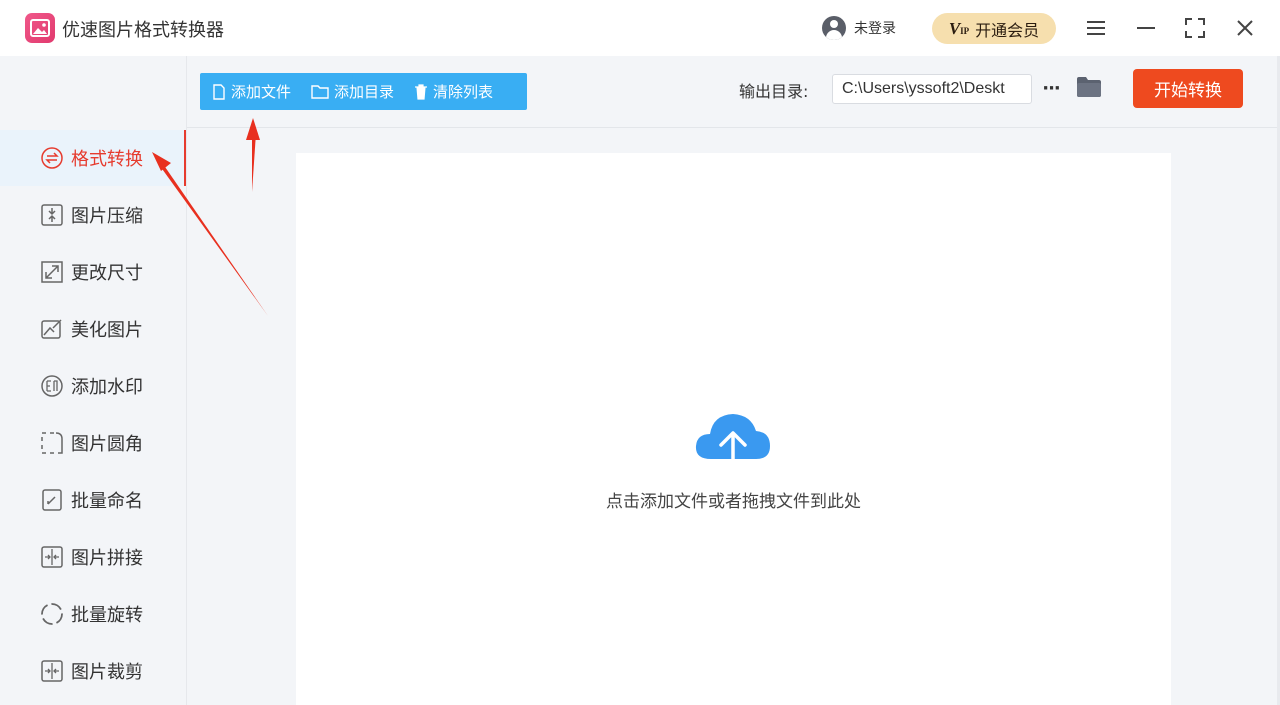  I want to click on cloud-upload-icon, so click(732, 444).